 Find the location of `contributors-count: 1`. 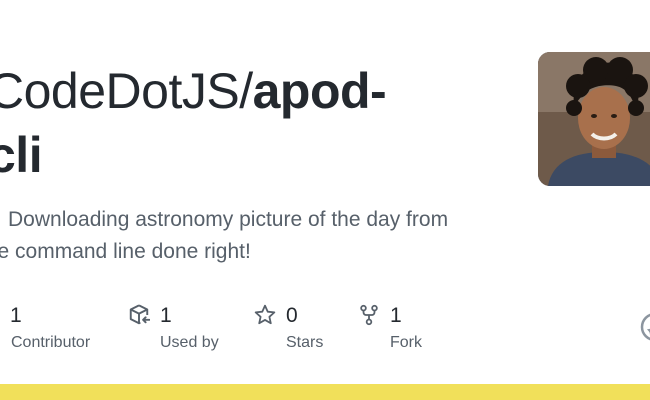

contributors-count: 1 is located at coordinates (16, 315).